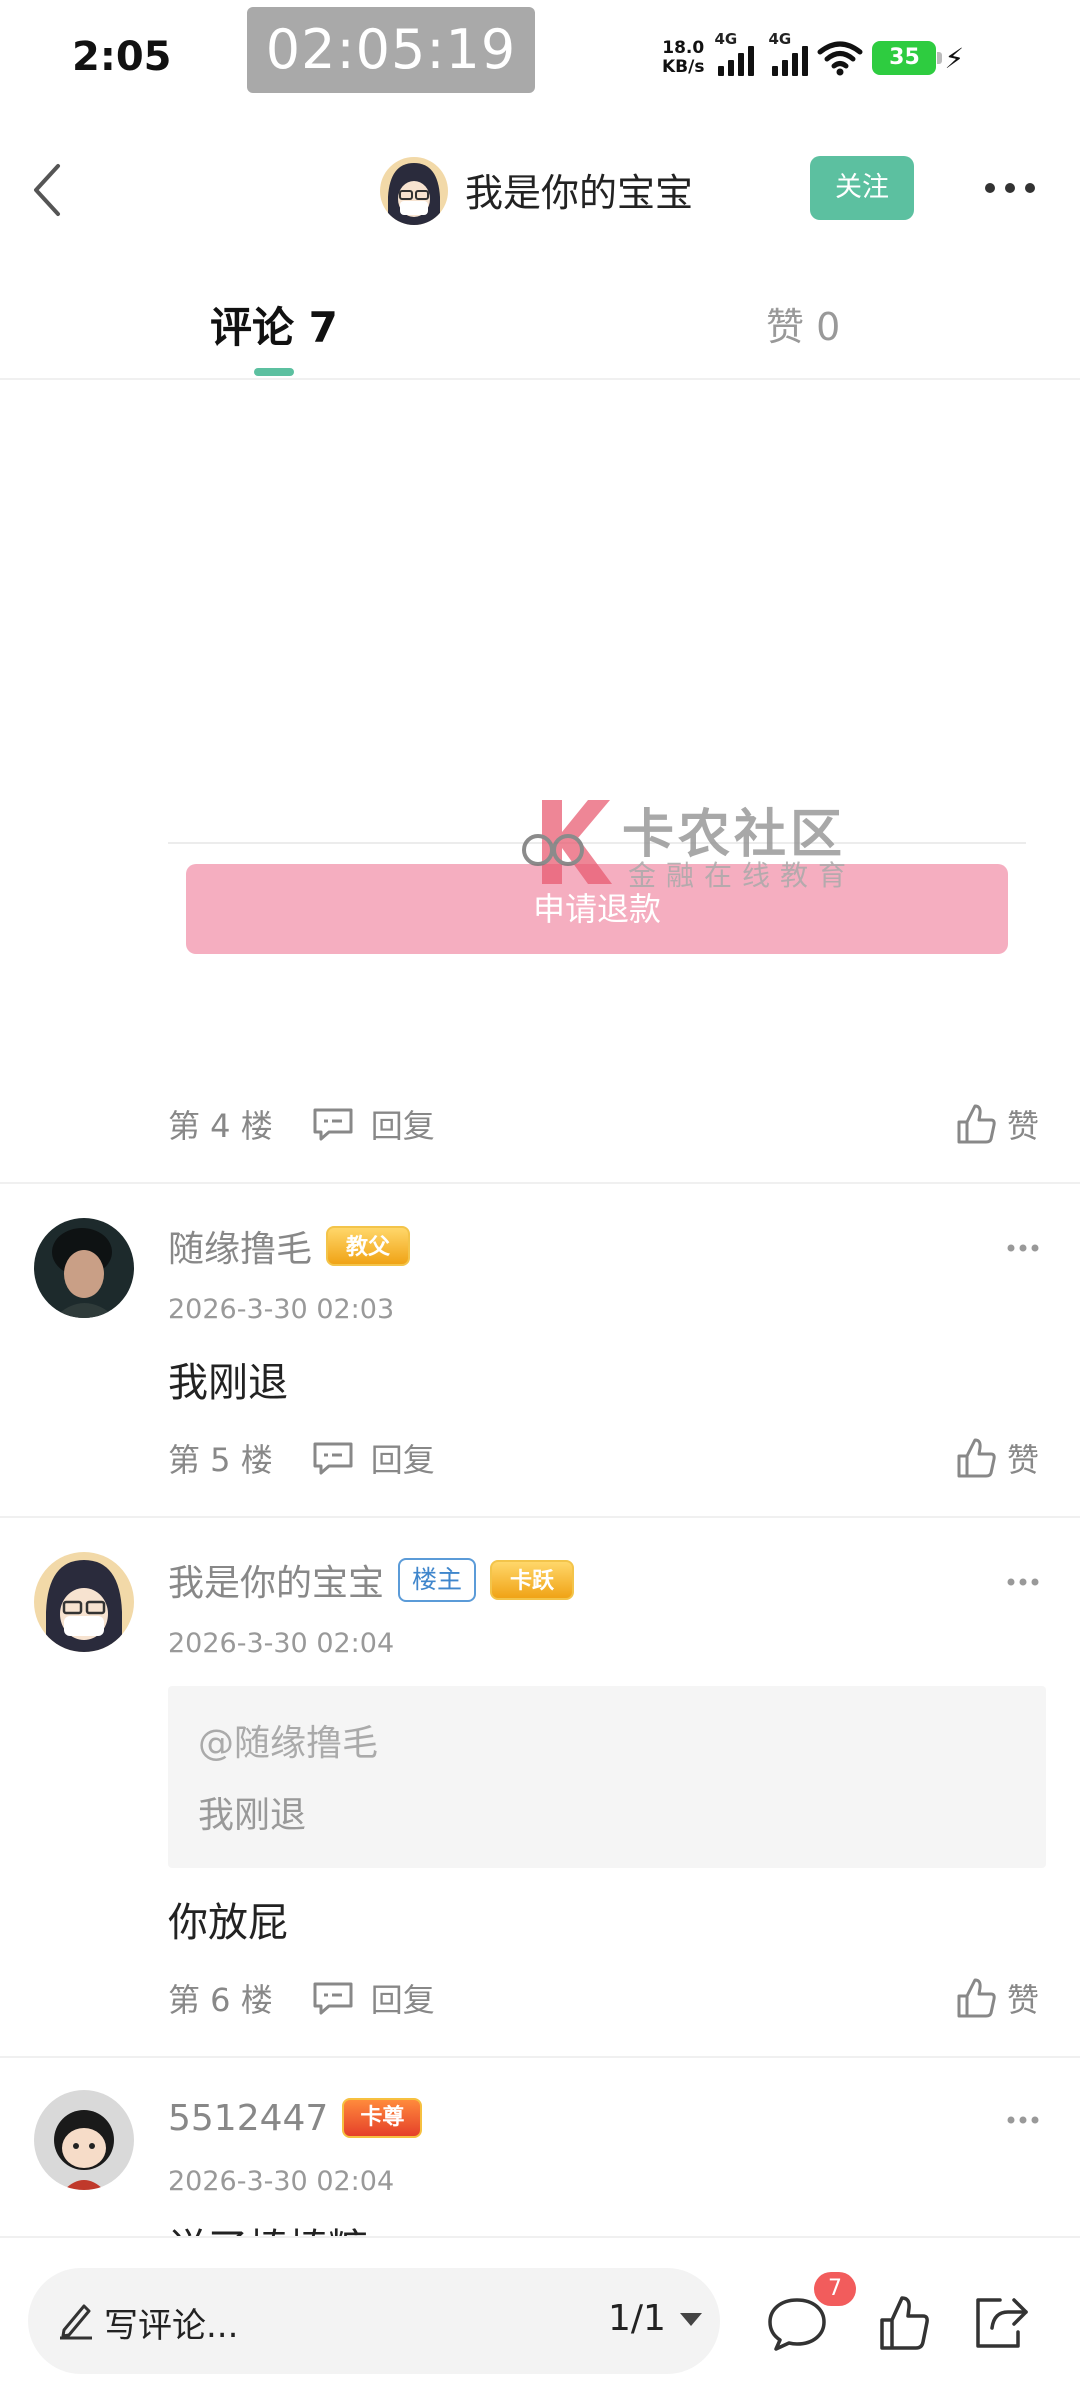 This screenshot has width=1080, height=2400. What do you see at coordinates (683, 48) in the screenshot?
I see `network-speed-value: 18.0` at bounding box center [683, 48].